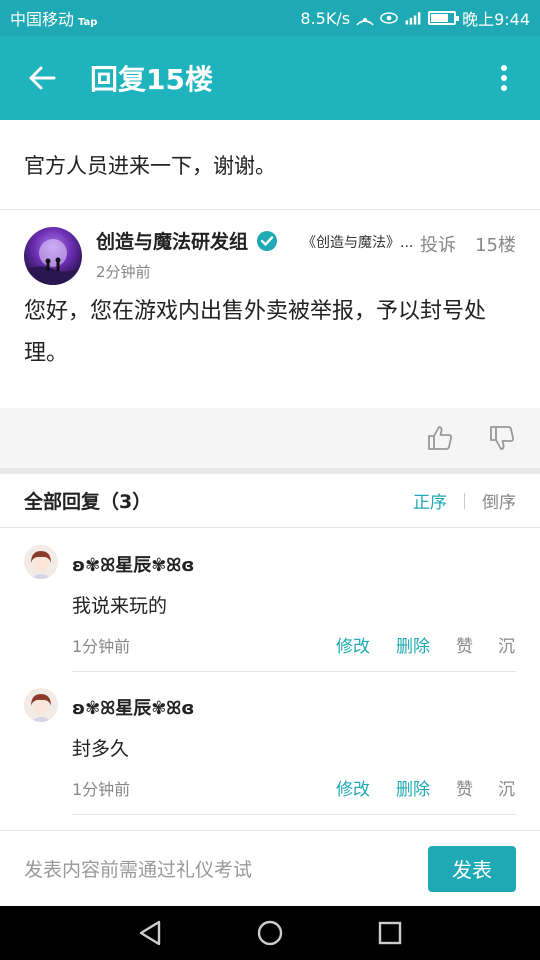 This screenshot has width=540, height=960. I want to click on status-bar: 中国移动 Tap 8.5K/s 晚上9:44, so click(270, 18).